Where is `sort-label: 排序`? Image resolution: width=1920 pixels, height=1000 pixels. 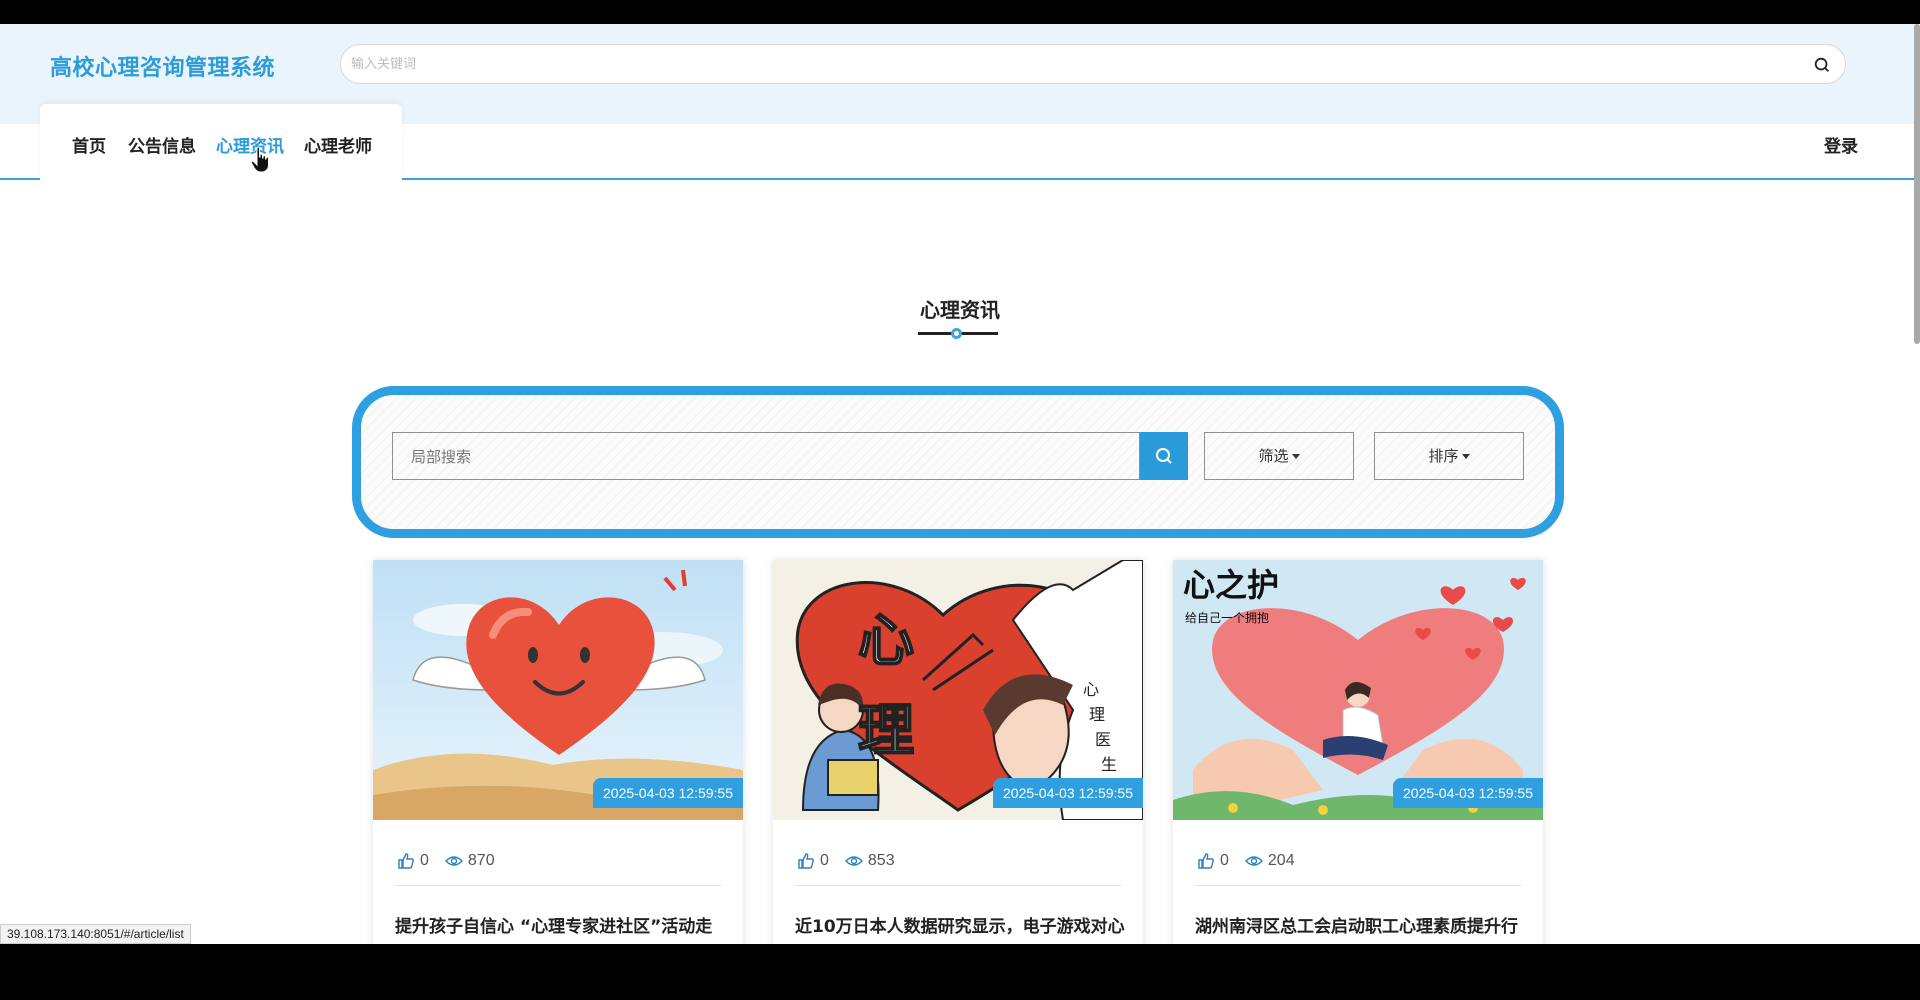 sort-label: 排序 is located at coordinates (1443, 456).